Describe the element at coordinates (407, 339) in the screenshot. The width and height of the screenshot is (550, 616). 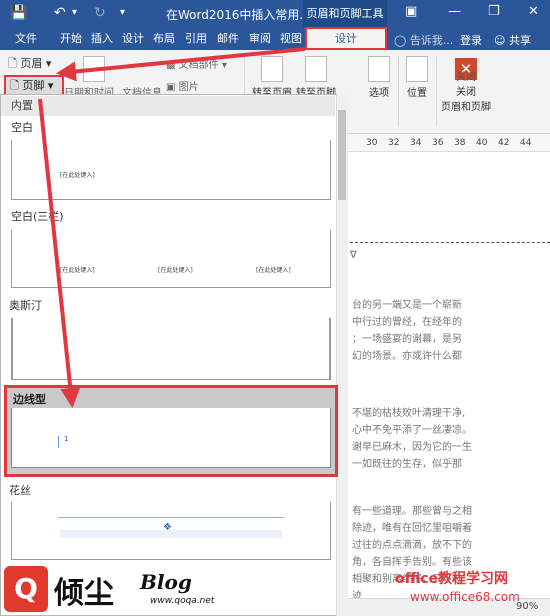
I see `document-text-line: ；一场盛宴的谢幕，是另` at that location.